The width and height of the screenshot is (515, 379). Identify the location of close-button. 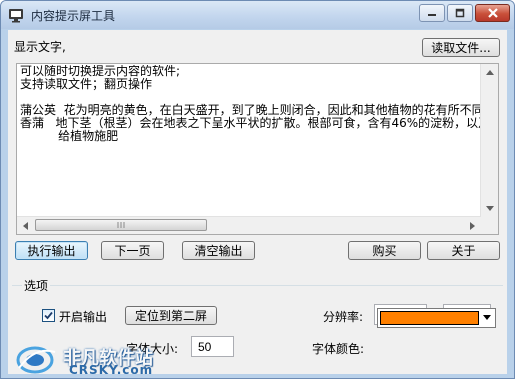
(492, 13).